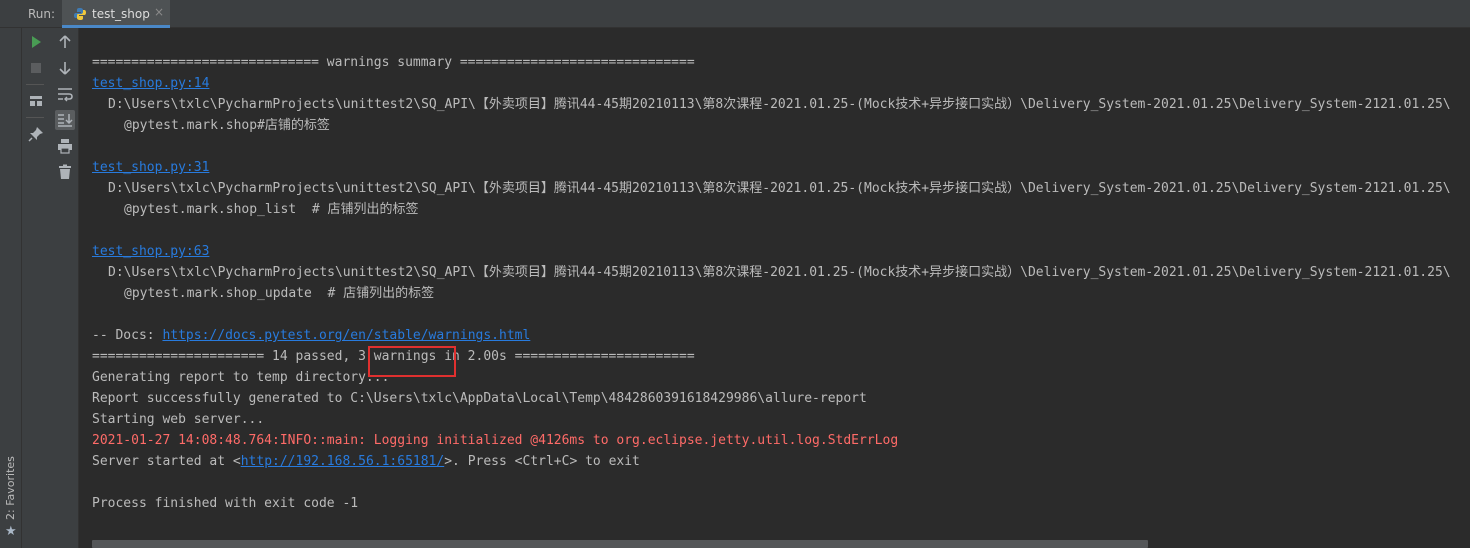 This screenshot has height=548, width=1470. What do you see at coordinates (65, 146) in the screenshot?
I see `print-icon` at bounding box center [65, 146].